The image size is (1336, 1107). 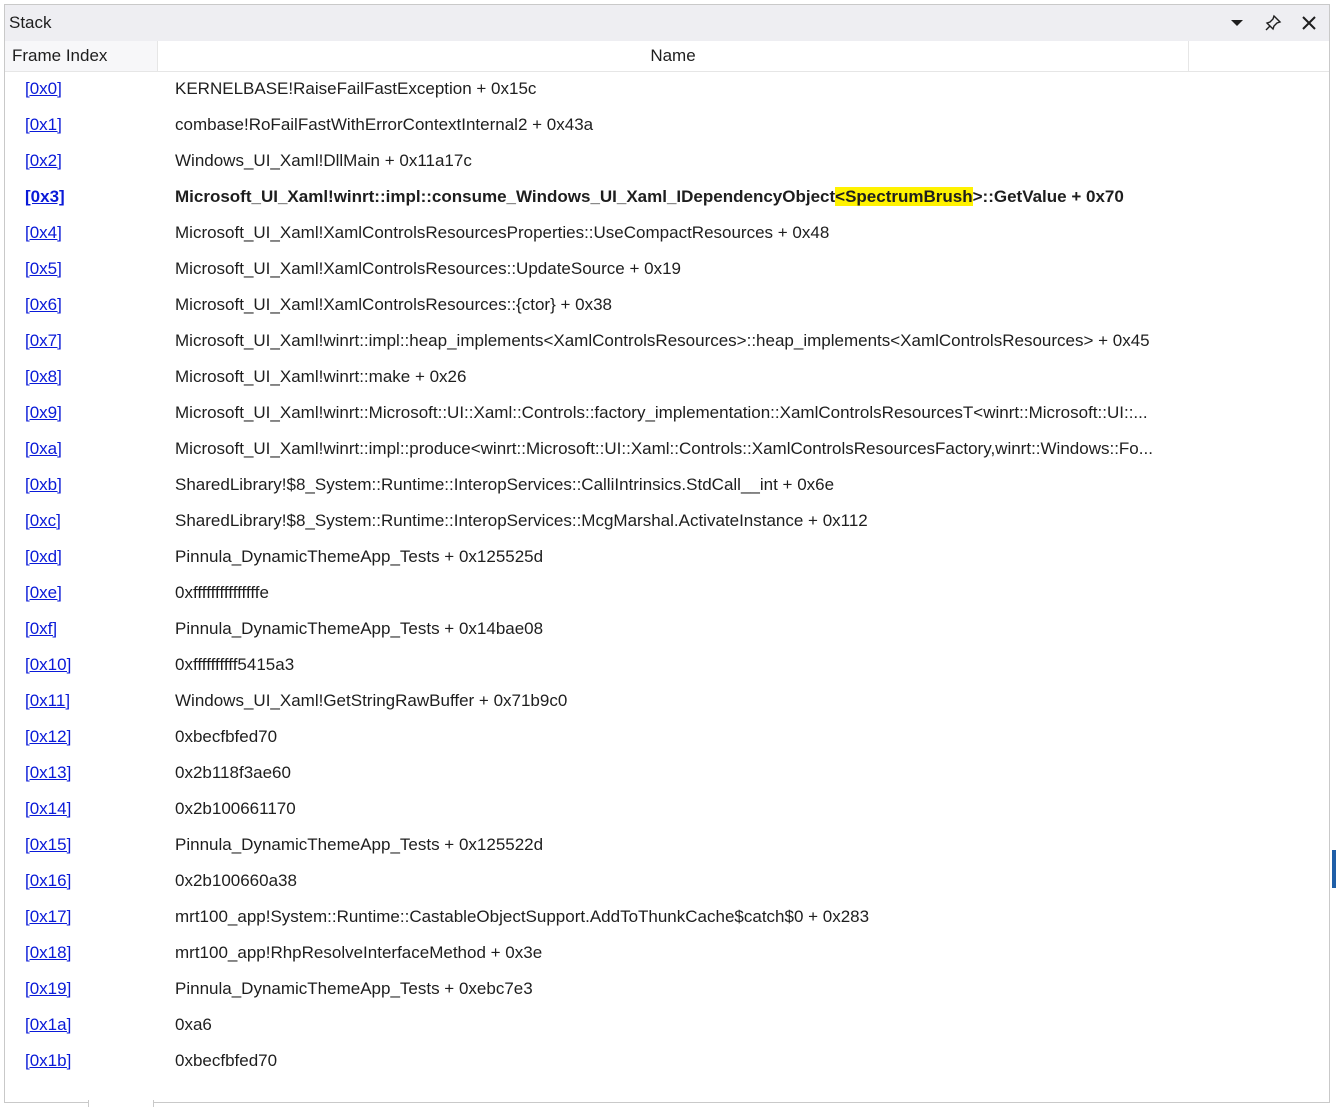 I want to click on frame-index-link: [0xd], so click(x=43, y=556).